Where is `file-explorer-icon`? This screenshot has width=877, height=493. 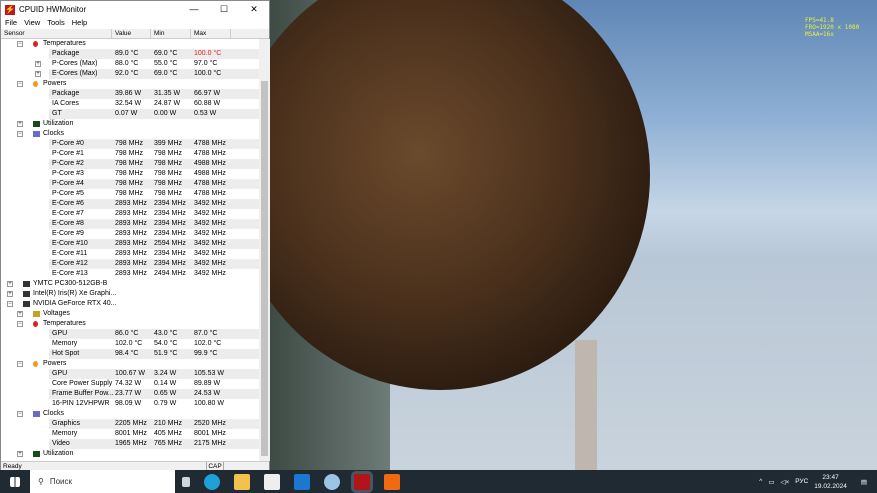 file-explorer-icon is located at coordinates (242, 481).